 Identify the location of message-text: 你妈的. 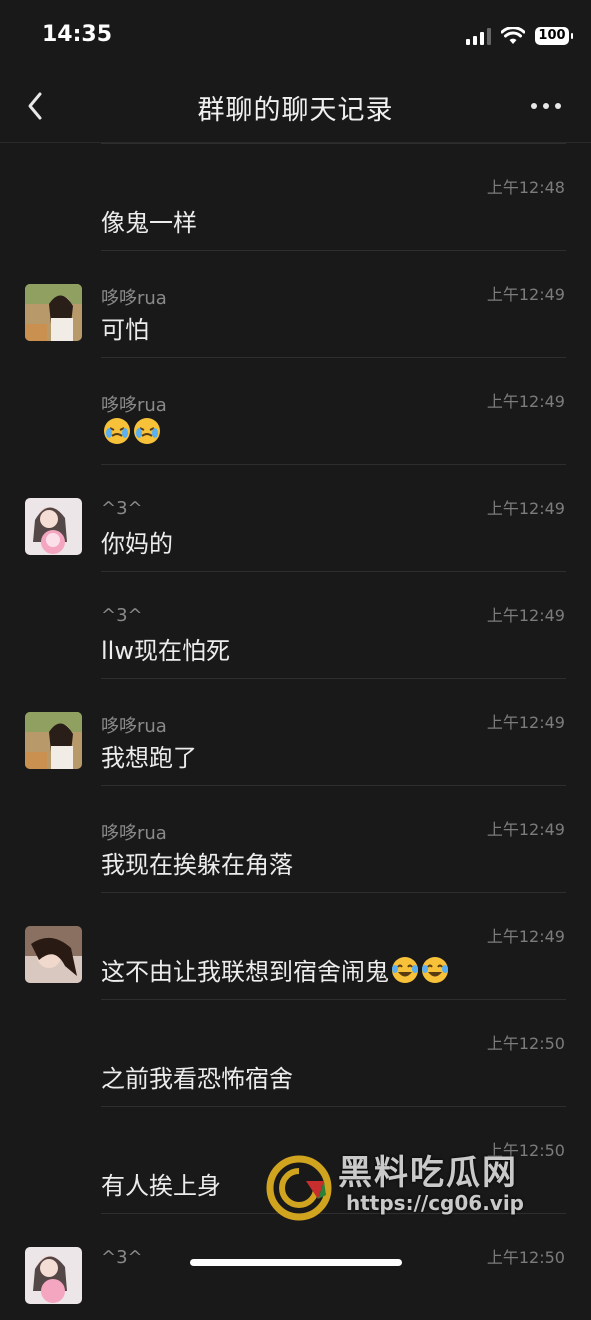
(137, 544).